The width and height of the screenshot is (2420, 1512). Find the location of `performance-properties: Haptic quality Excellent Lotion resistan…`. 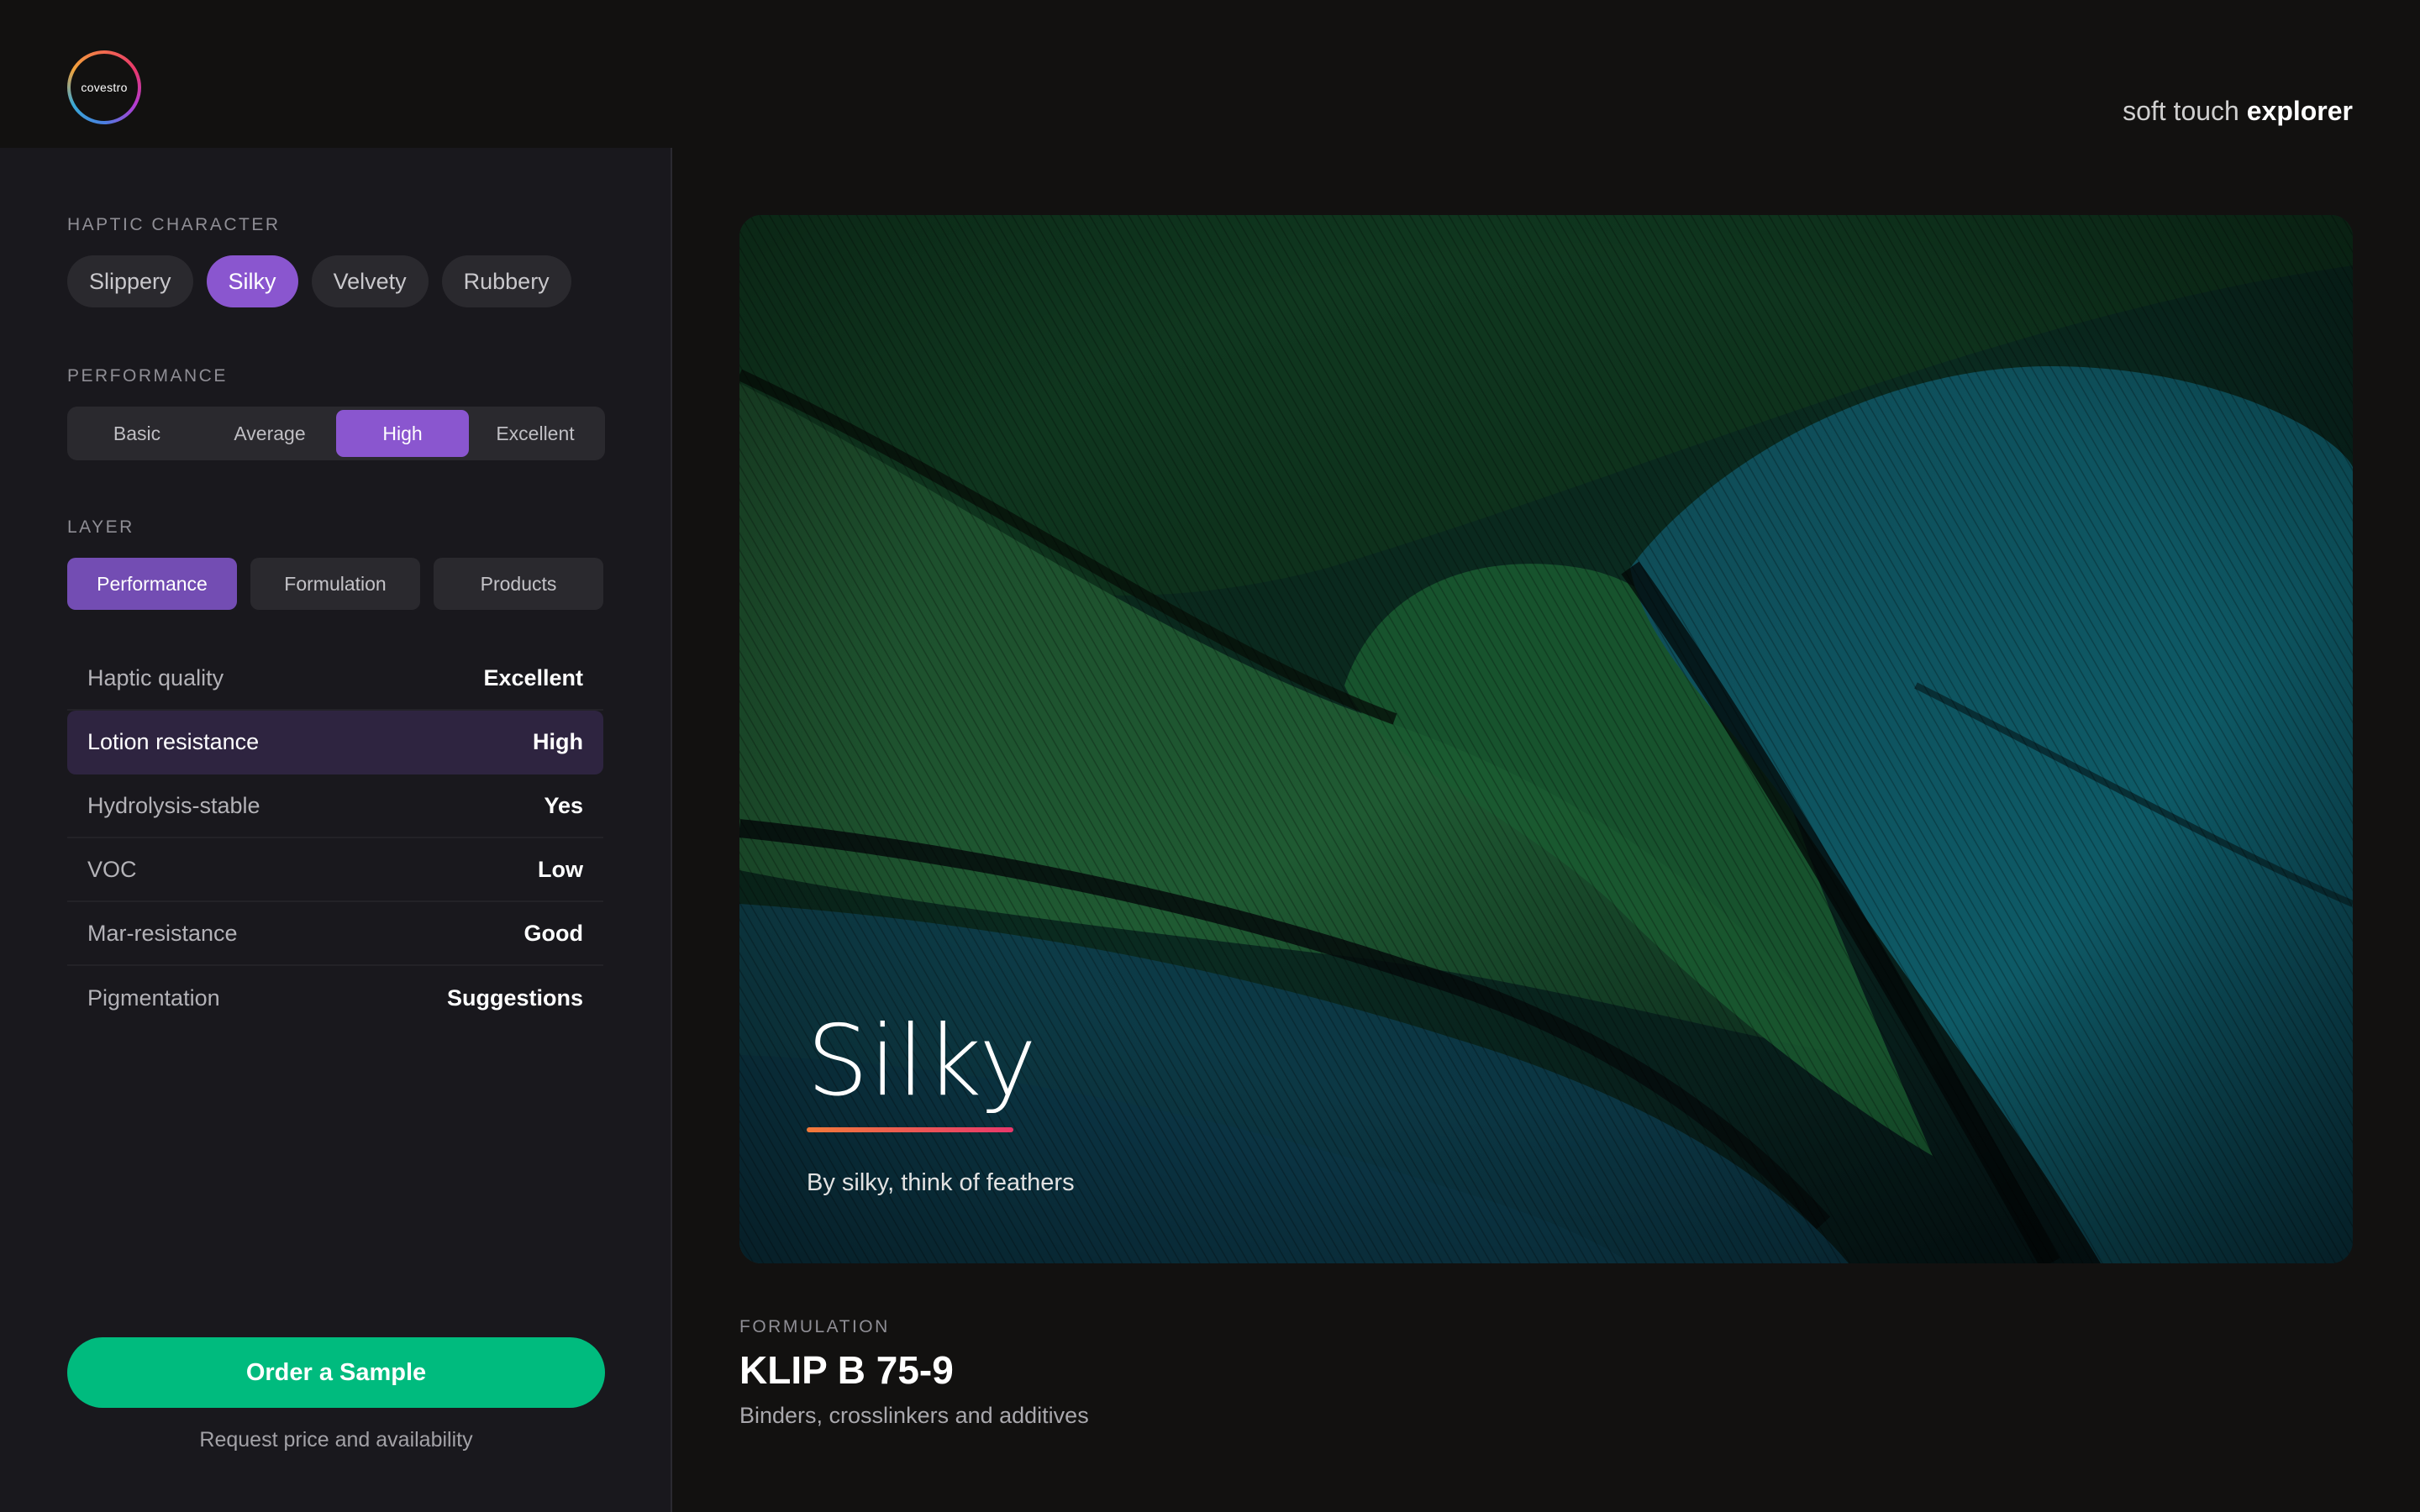

performance-properties: Haptic quality Excellent Lotion resistan… is located at coordinates (335, 838).